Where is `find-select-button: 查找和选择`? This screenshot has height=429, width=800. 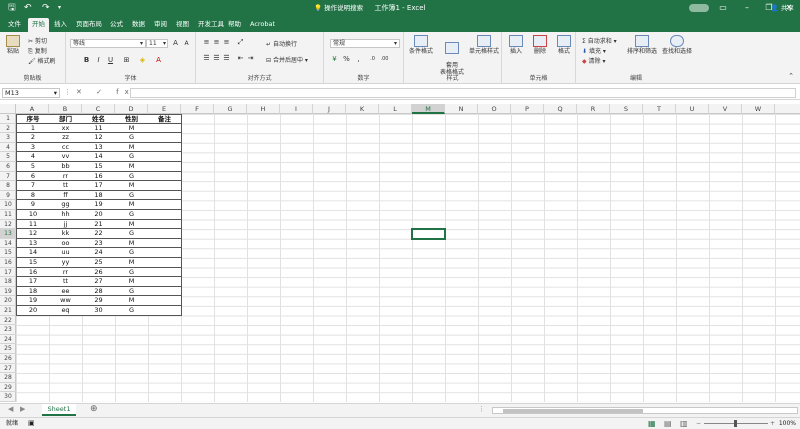
find-select-button: 查找和选择 is located at coordinates (677, 45).